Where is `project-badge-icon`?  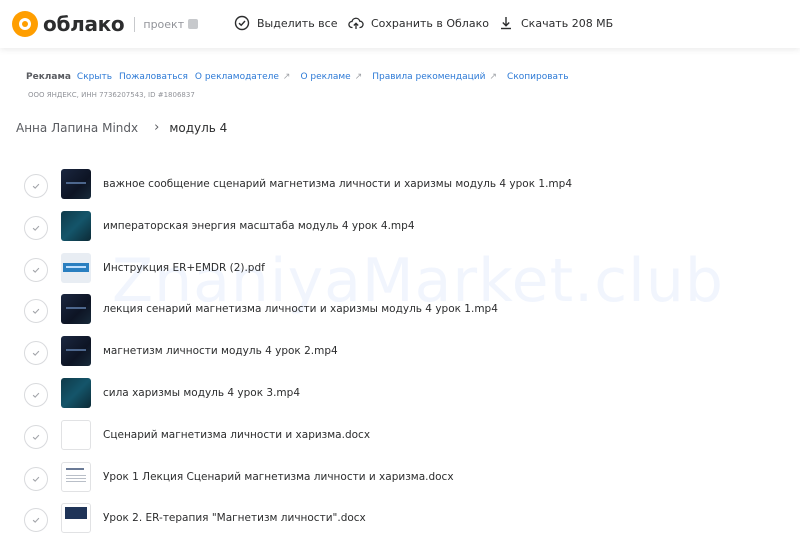 project-badge-icon is located at coordinates (193, 24).